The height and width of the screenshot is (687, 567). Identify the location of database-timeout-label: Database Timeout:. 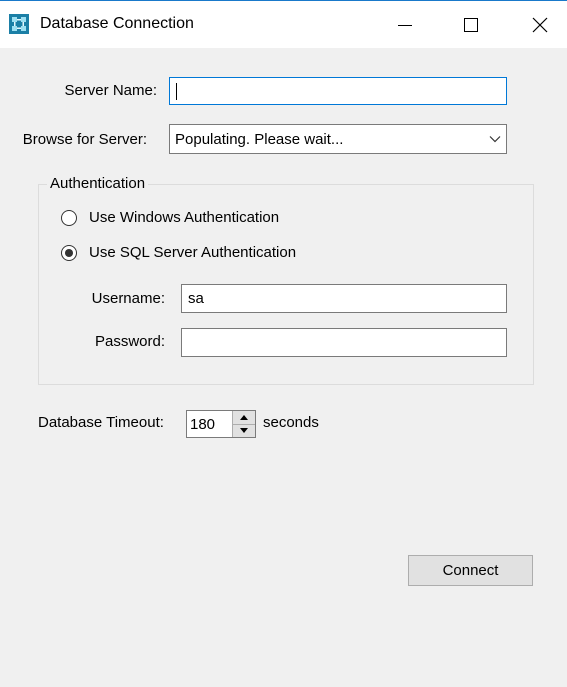
(101, 422).